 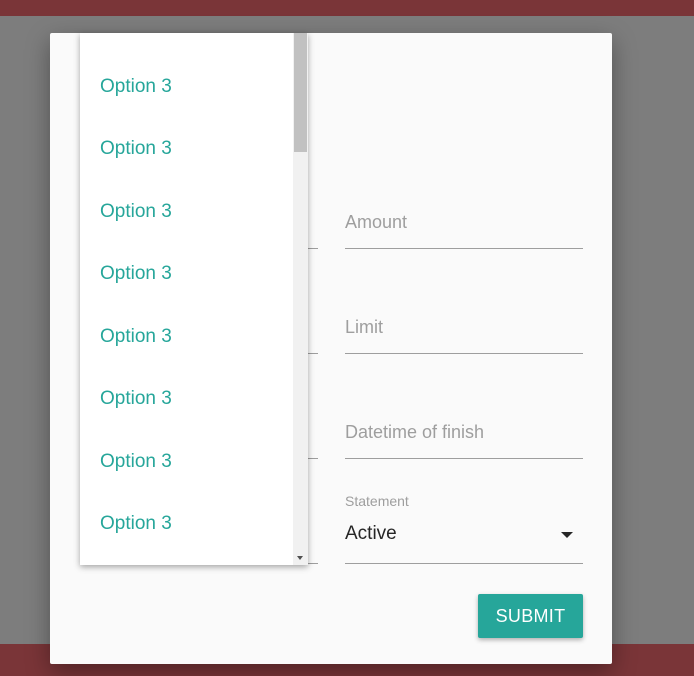 I want to click on statement-value: Active, so click(x=371, y=534).